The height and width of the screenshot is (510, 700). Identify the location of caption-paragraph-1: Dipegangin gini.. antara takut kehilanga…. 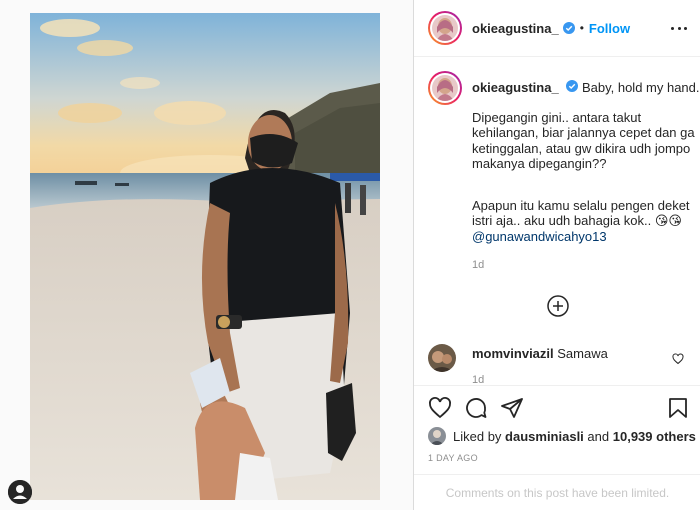
(583, 140).